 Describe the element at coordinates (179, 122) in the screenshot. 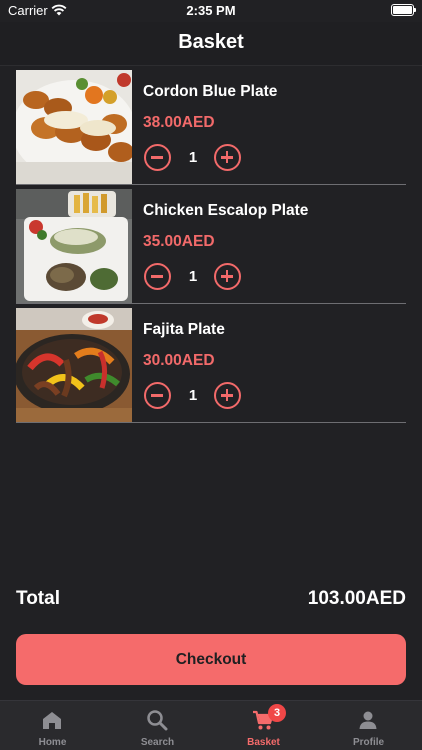

I see `item-price: 38.00AED` at that location.